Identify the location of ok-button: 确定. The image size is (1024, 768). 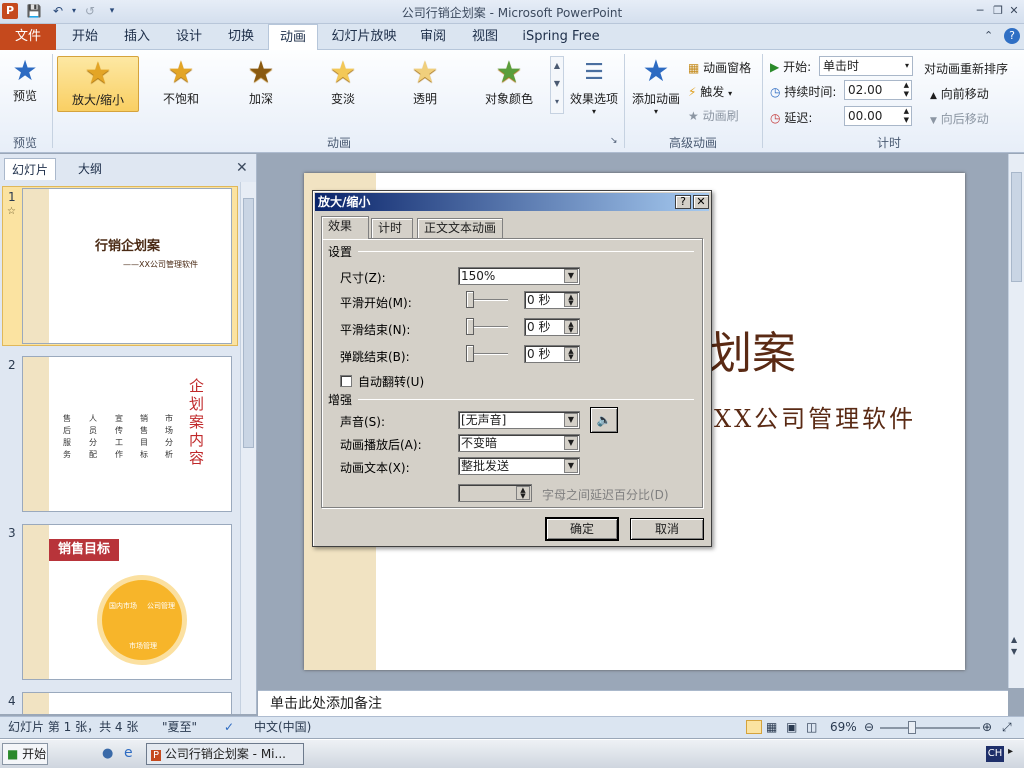
(582, 529).